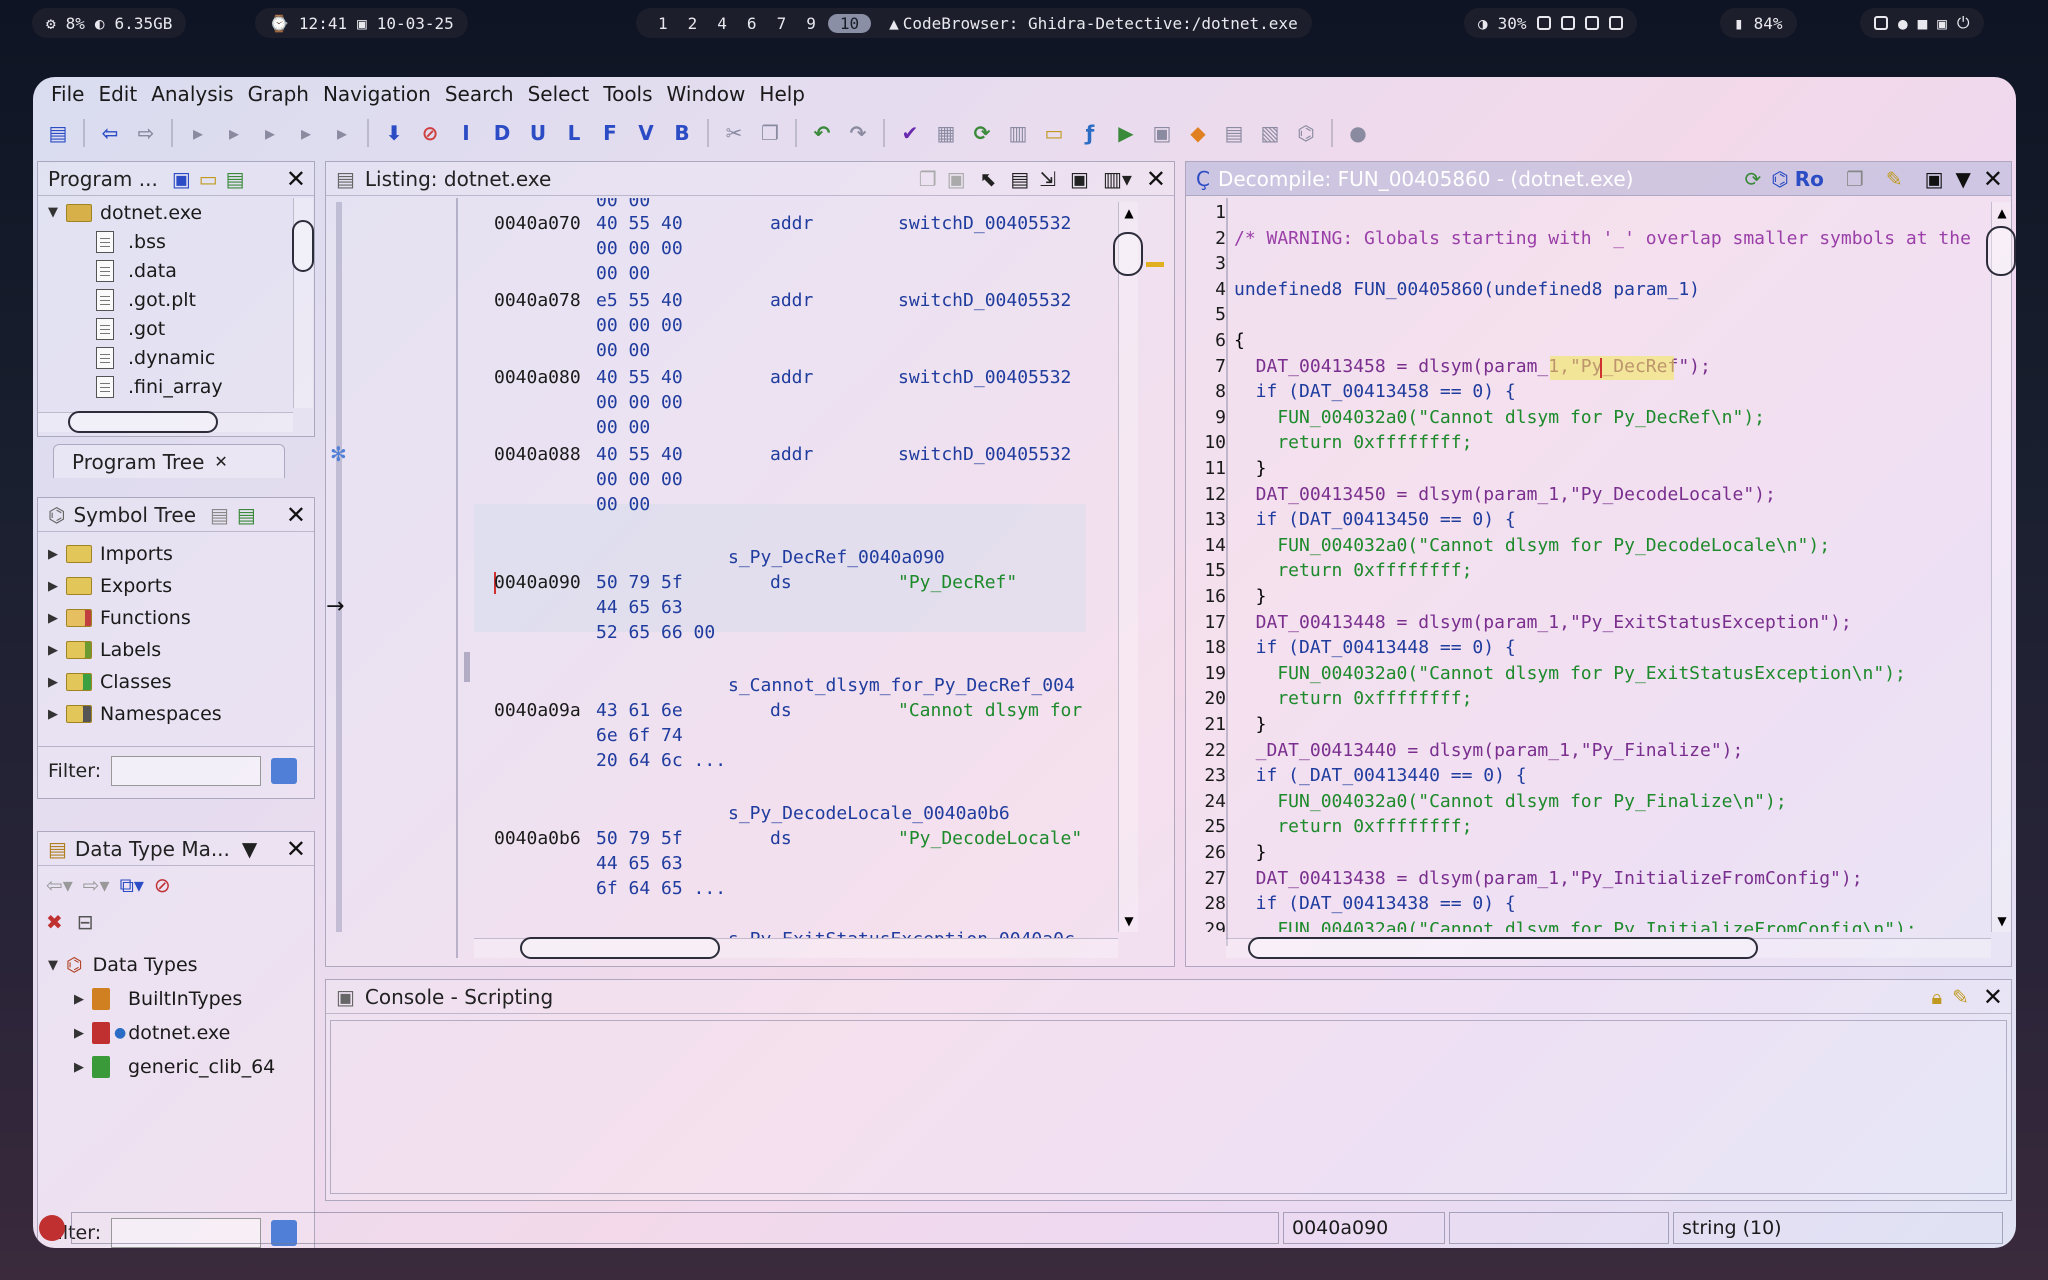 This screenshot has height=1280, width=2048. Describe the element at coordinates (811, 23) in the screenshot. I see `workspace-9: 9` at that location.